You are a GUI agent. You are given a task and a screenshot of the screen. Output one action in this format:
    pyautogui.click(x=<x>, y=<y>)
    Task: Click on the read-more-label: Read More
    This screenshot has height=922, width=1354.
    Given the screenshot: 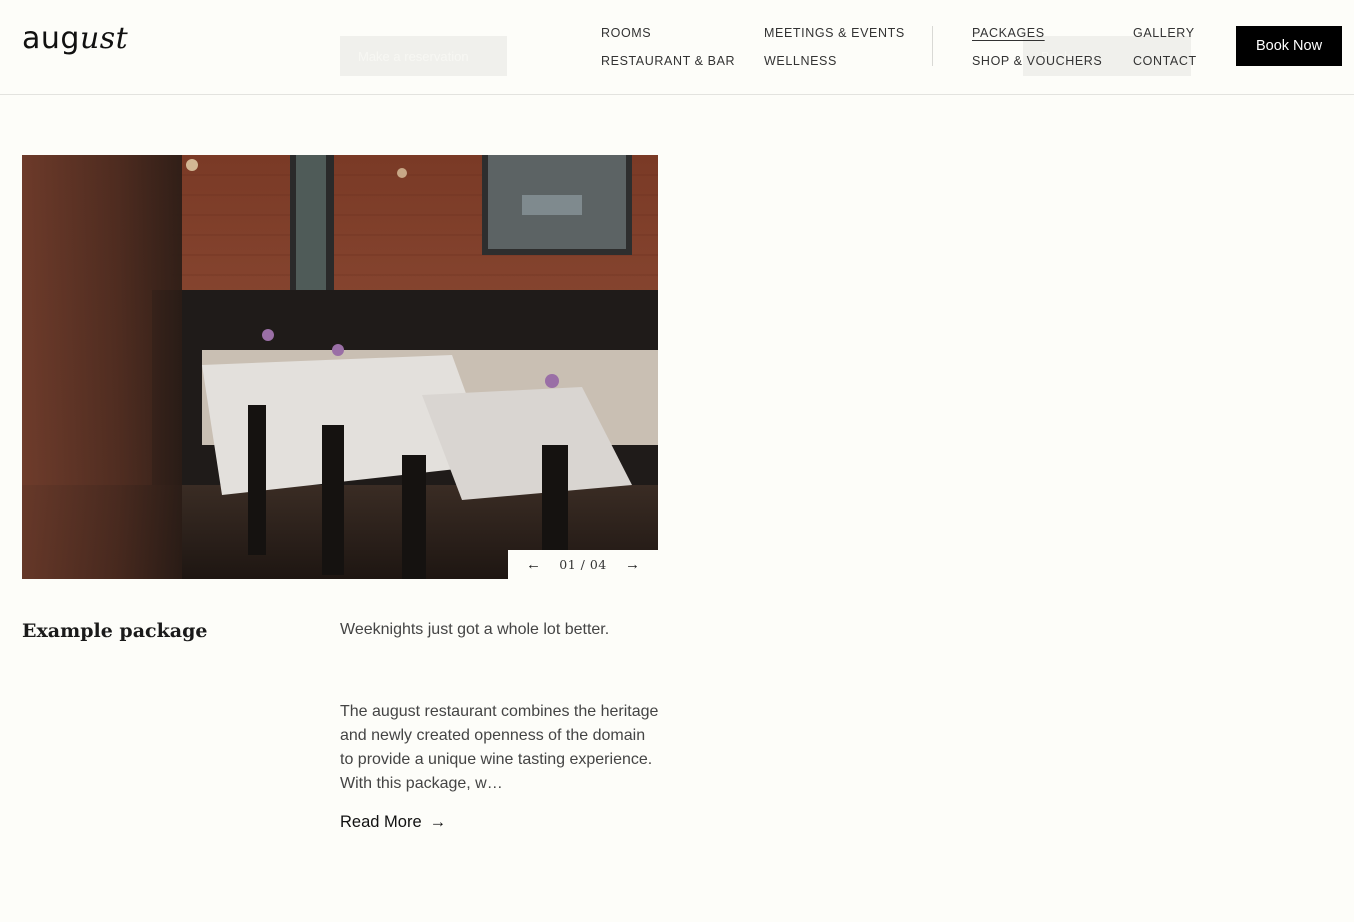 What is the action you would take?
    pyautogui.click(x=381, y=822)
    